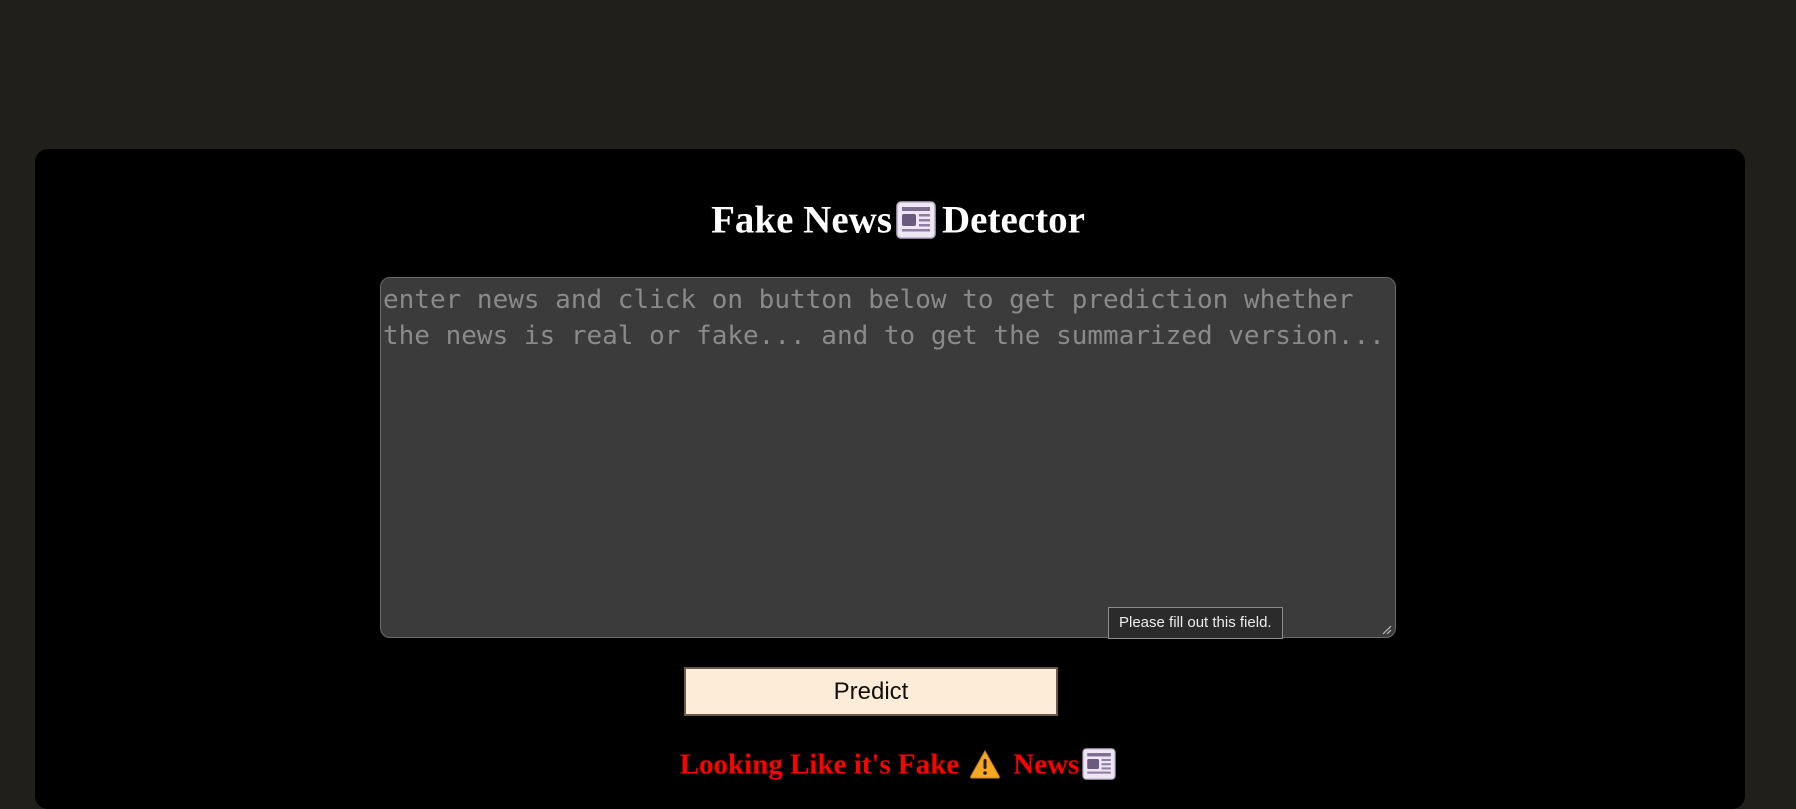  I want to click on validation-tooltip: Please fill out this field., so click(1195, 623).